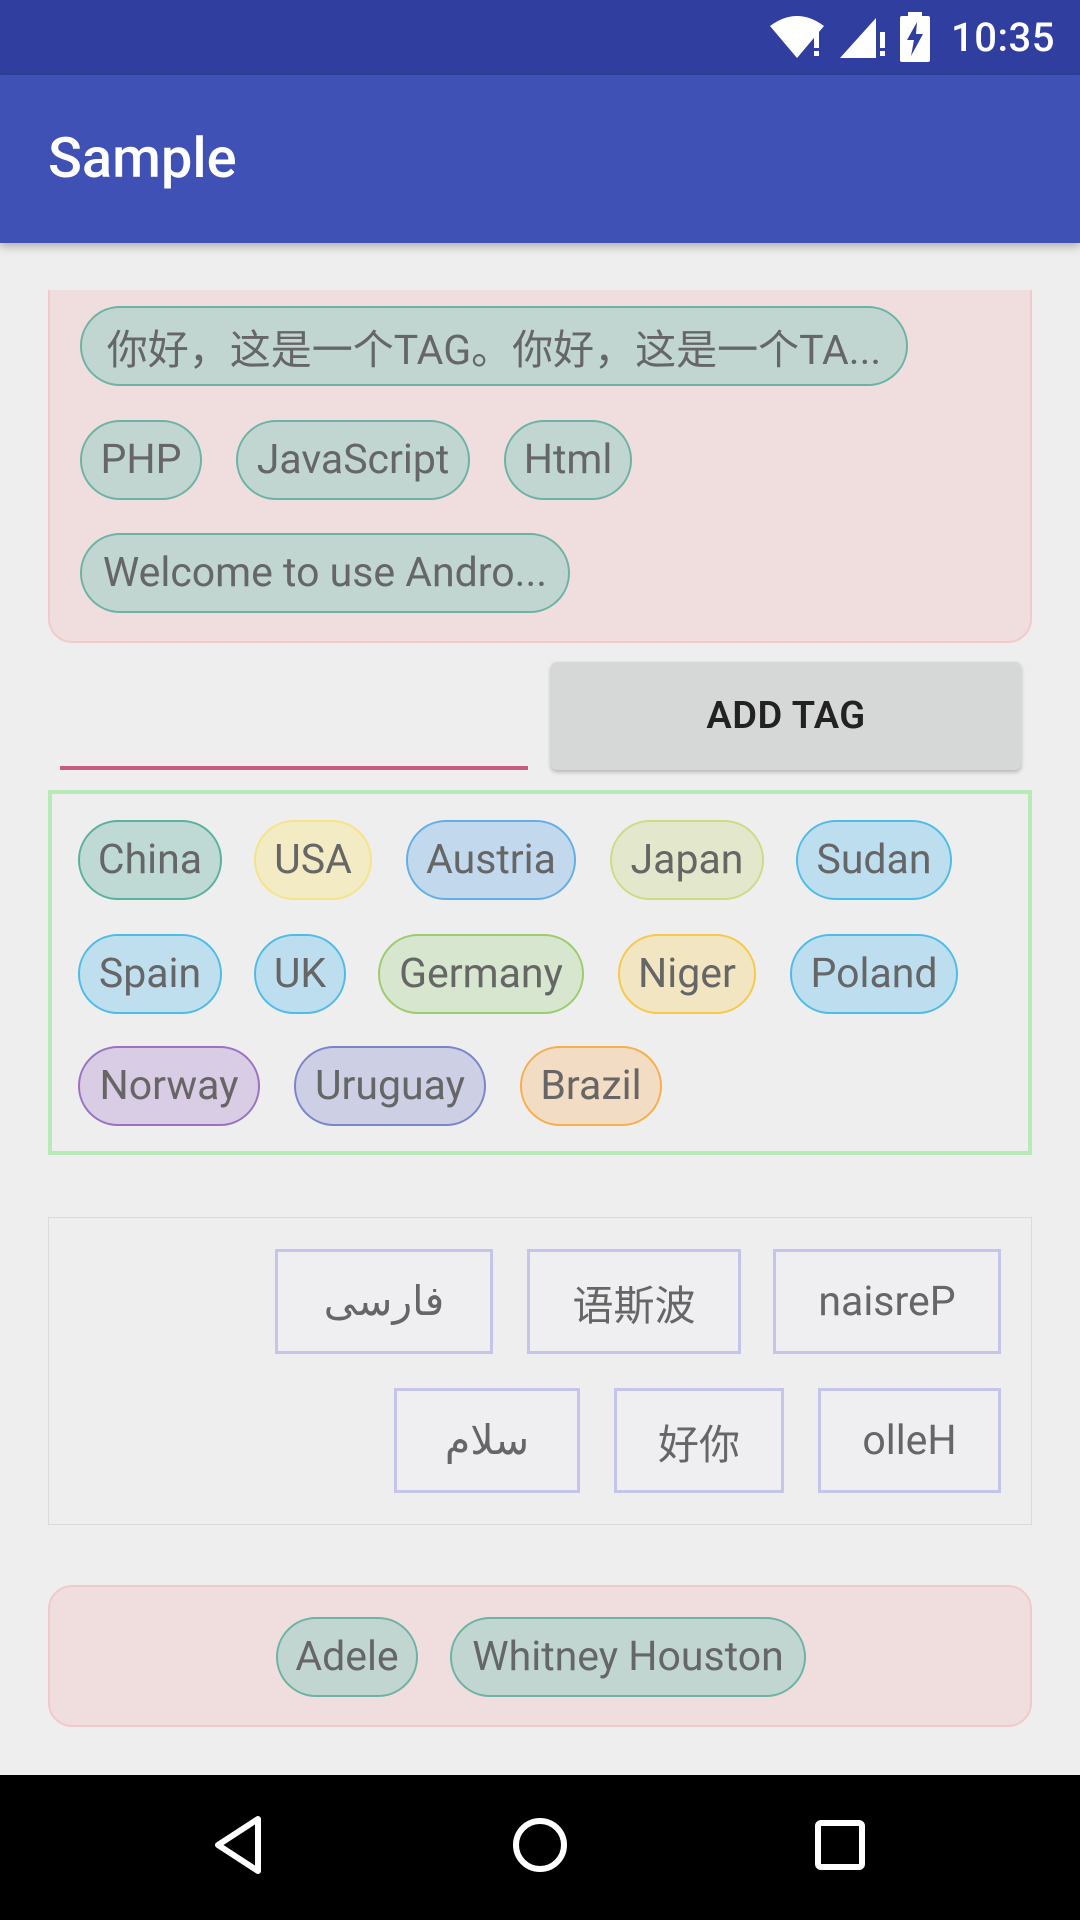  I want to click on tag-chip: سلام, so click(487, 1440).